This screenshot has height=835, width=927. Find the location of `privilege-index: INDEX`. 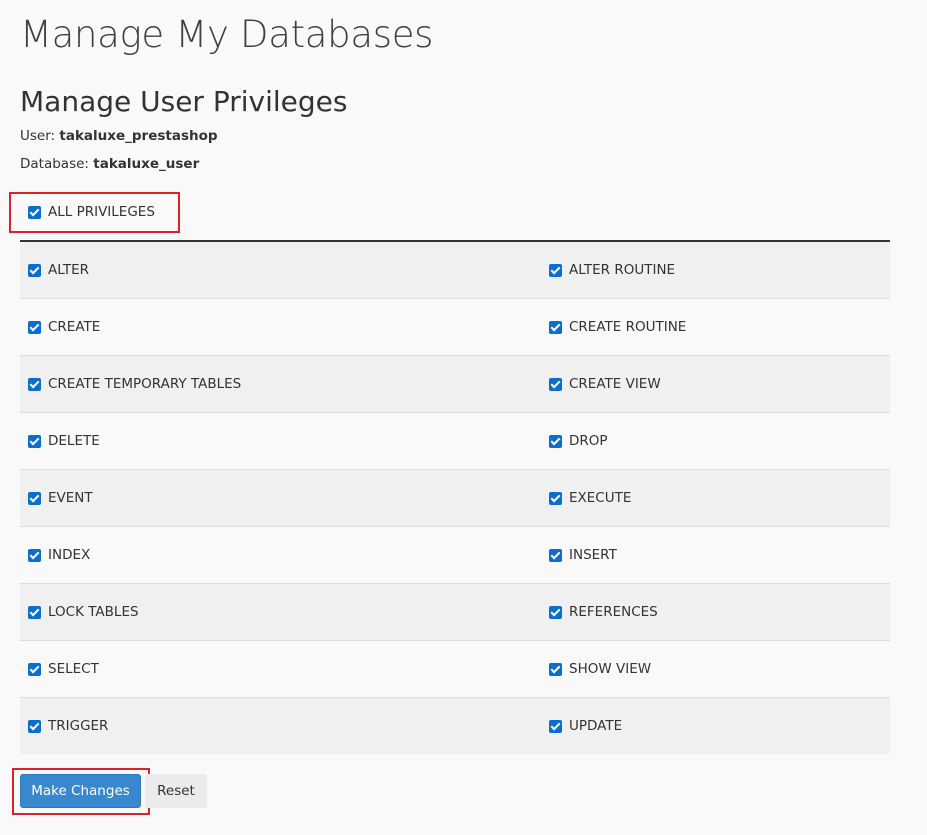

privilege-index: INDEX is located at coordinates (59, 555).